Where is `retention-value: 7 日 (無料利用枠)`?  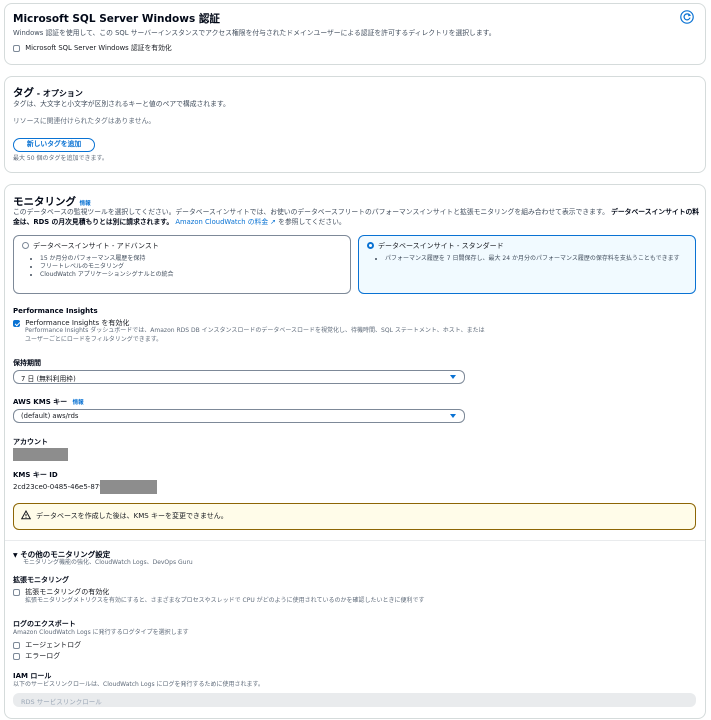
retention-value: 7 日 (無料利用枠) is located at coordinates (48, 379).